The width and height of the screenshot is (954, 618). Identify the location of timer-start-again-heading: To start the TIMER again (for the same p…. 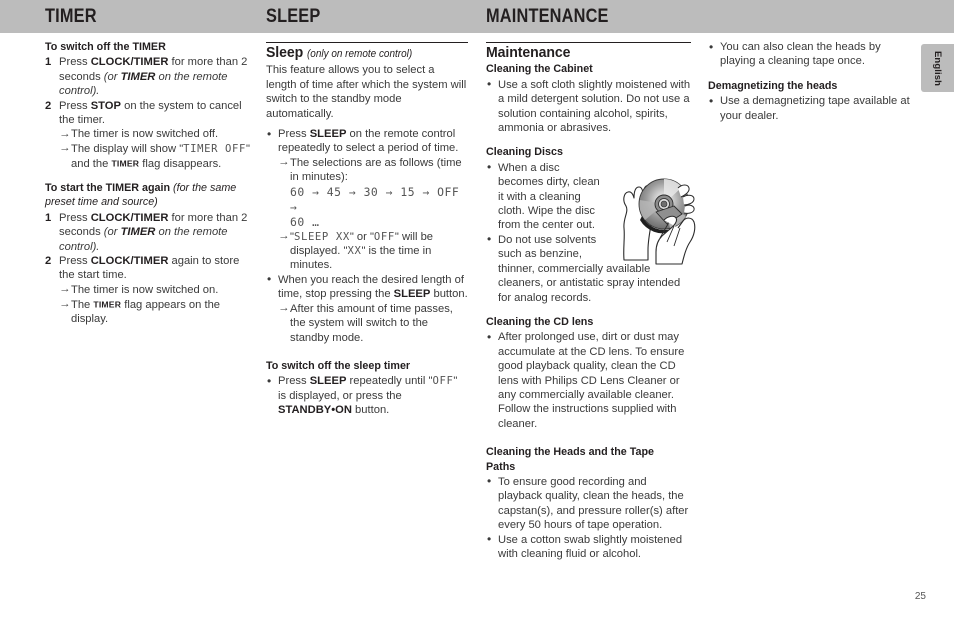
(141, 195).